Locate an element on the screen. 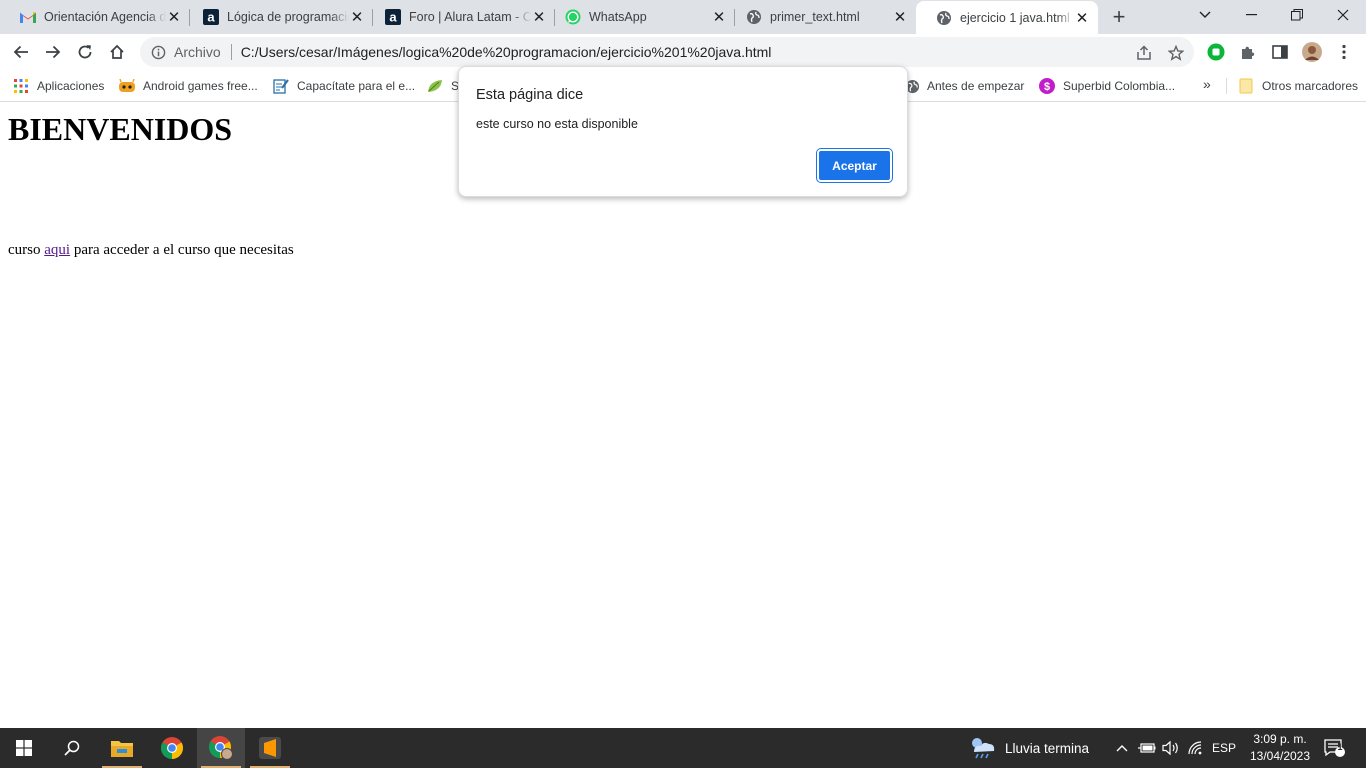 This screenshot has width=1366, height=768. notification-center-button: 1 is located at coordinates (1335, 748).